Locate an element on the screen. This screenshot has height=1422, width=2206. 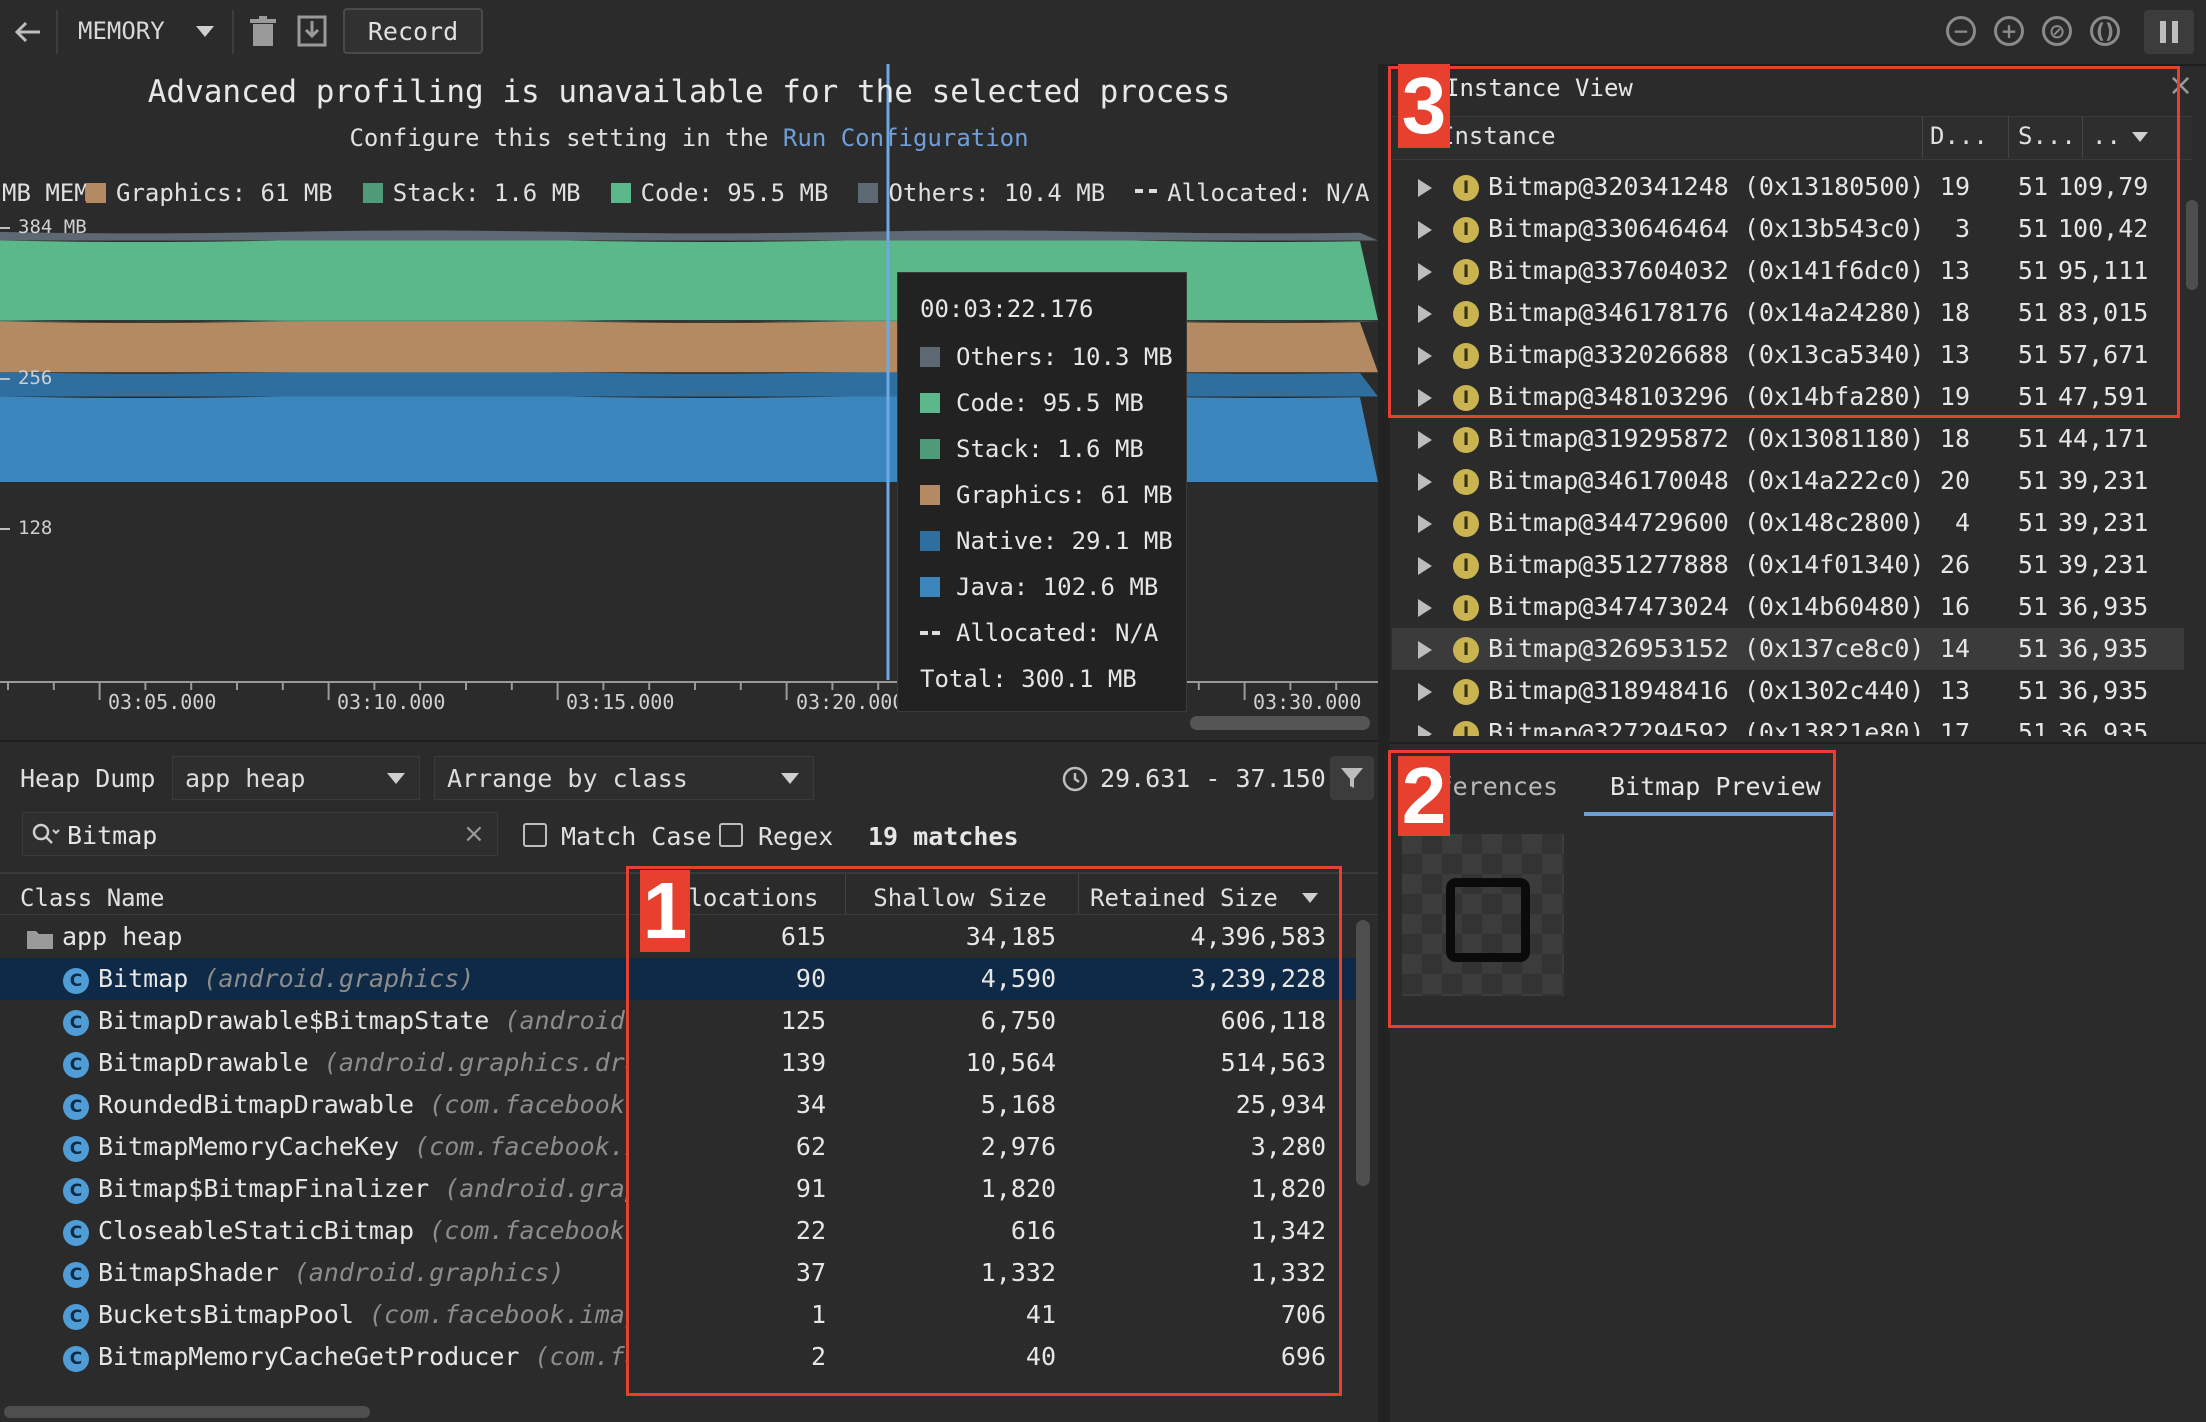
search-field: Bitmap × is located at coordinates (260, 834).